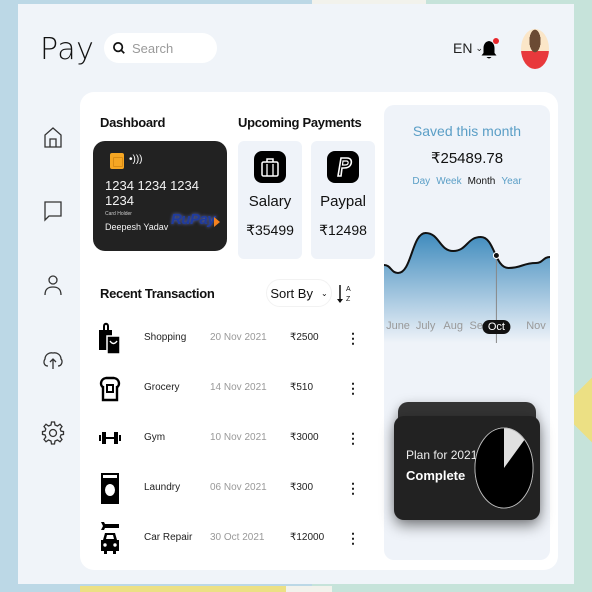  I want to click on sidebar-item-upload, so click(53, 359).